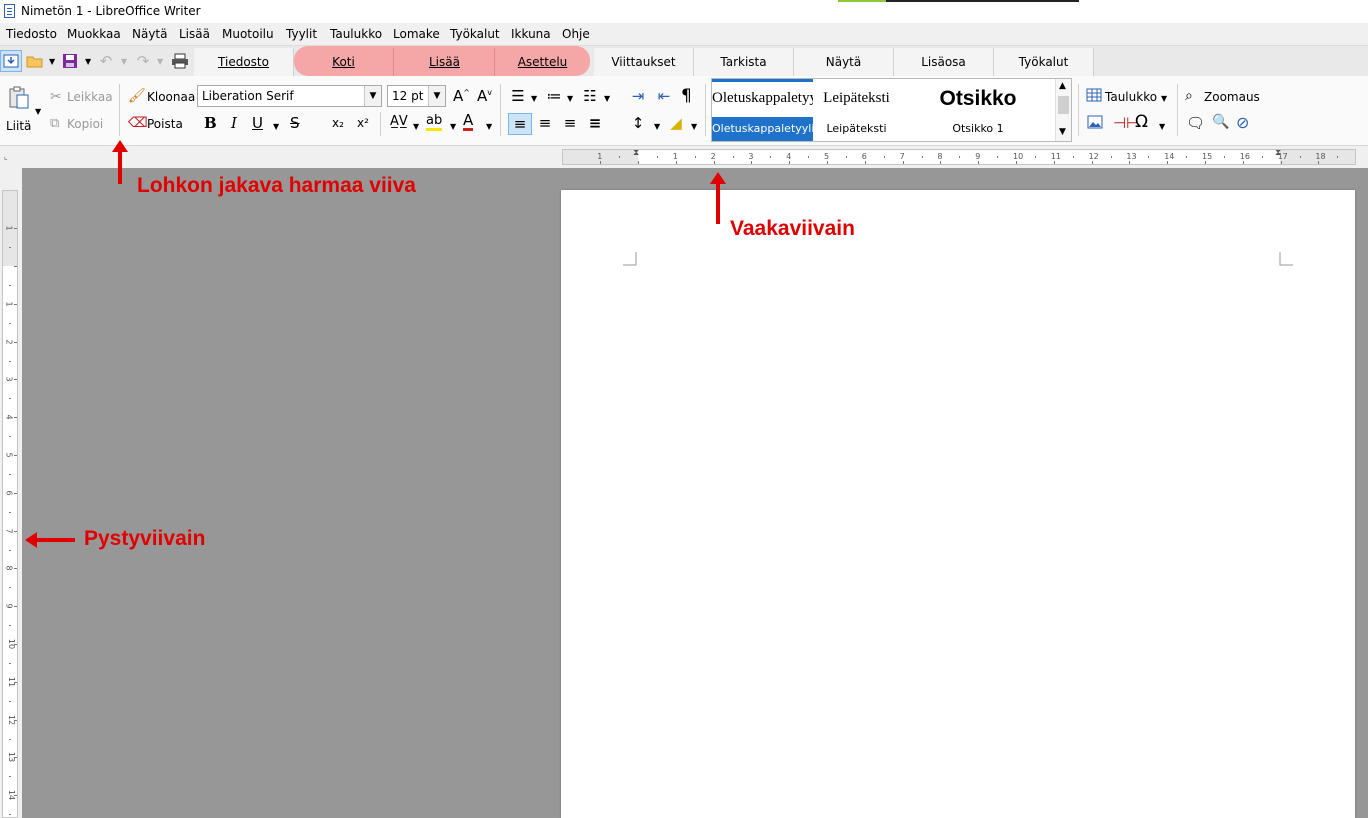 The height and width of the screenshot is (818, 1368). Describe the element at coordinates (88, 61) in the screenshot. I see `save-dropdown-caret-icon: ▼` at that location.